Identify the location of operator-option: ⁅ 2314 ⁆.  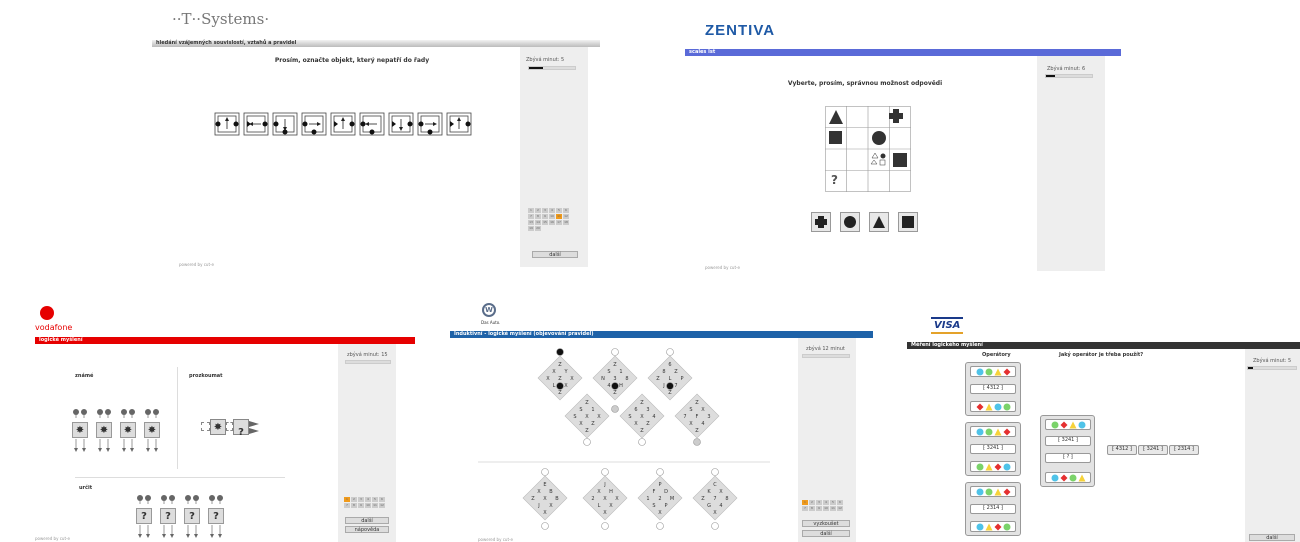
(993, 509).